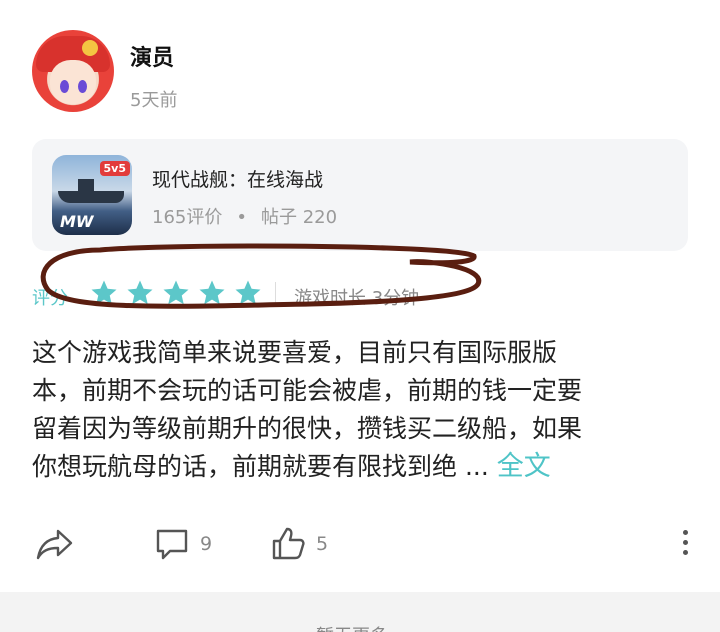 The image size is (720, 632). I want to click on action-bar: 9 5, so click(362, 544).